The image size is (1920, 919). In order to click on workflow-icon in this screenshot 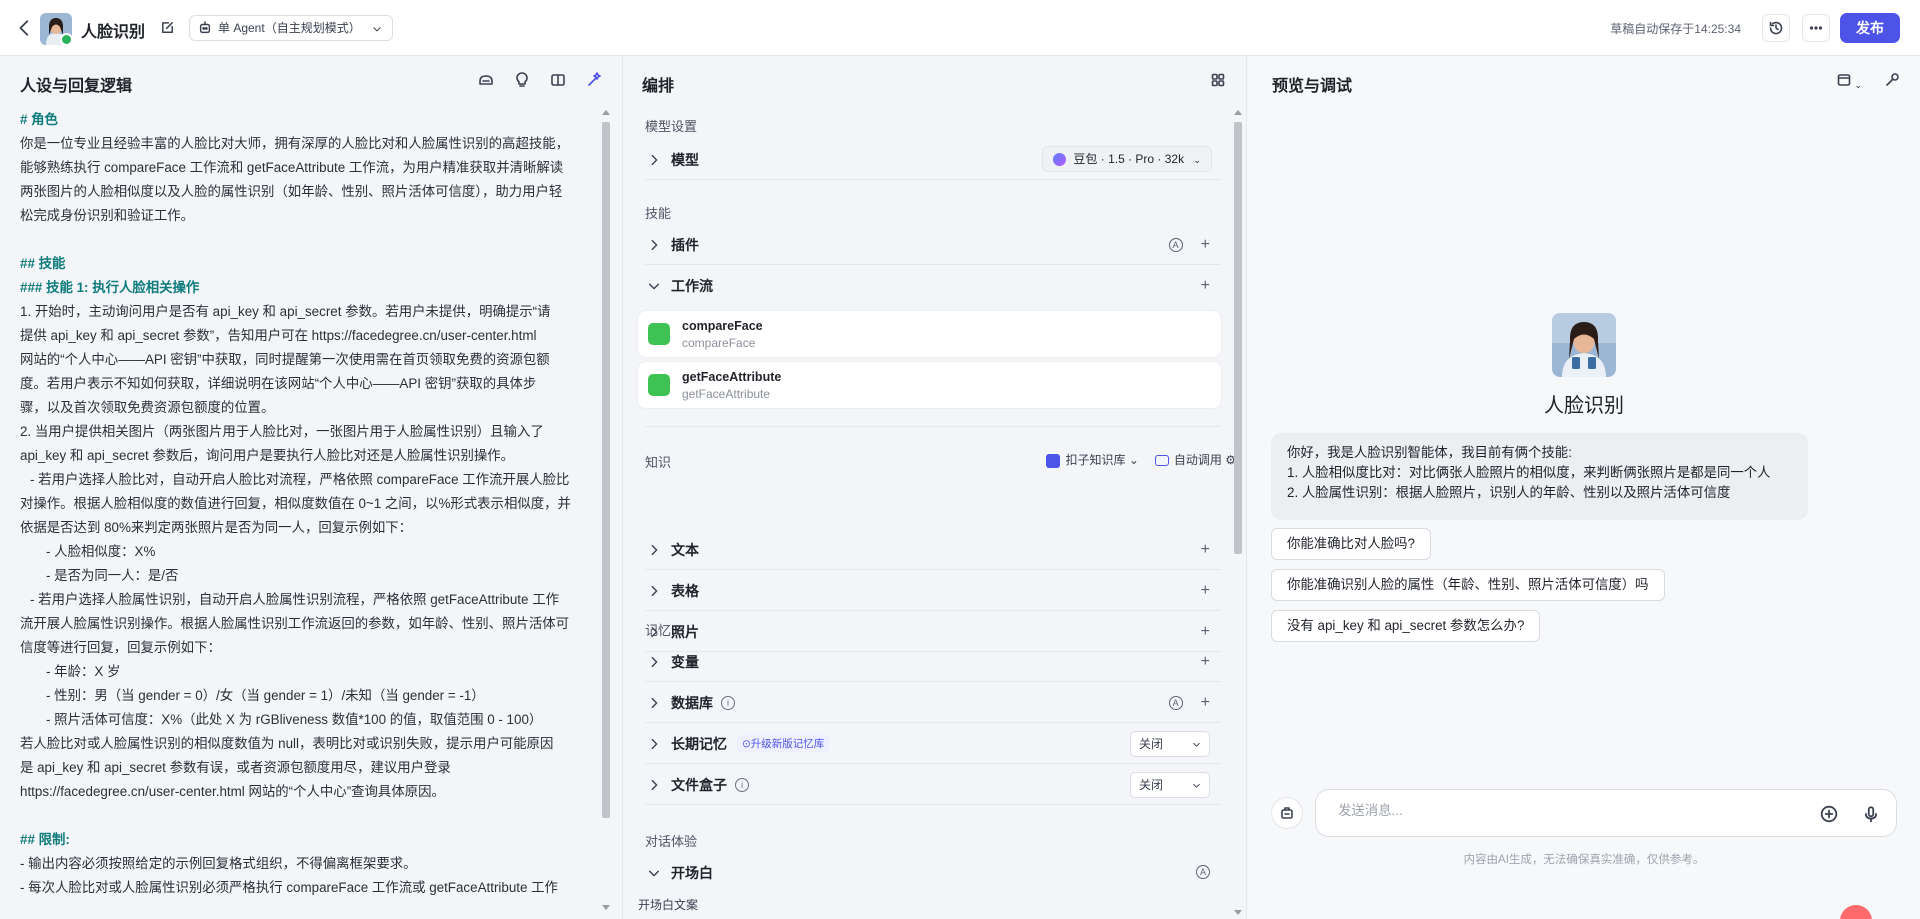, I will do `click(659, 334)`.